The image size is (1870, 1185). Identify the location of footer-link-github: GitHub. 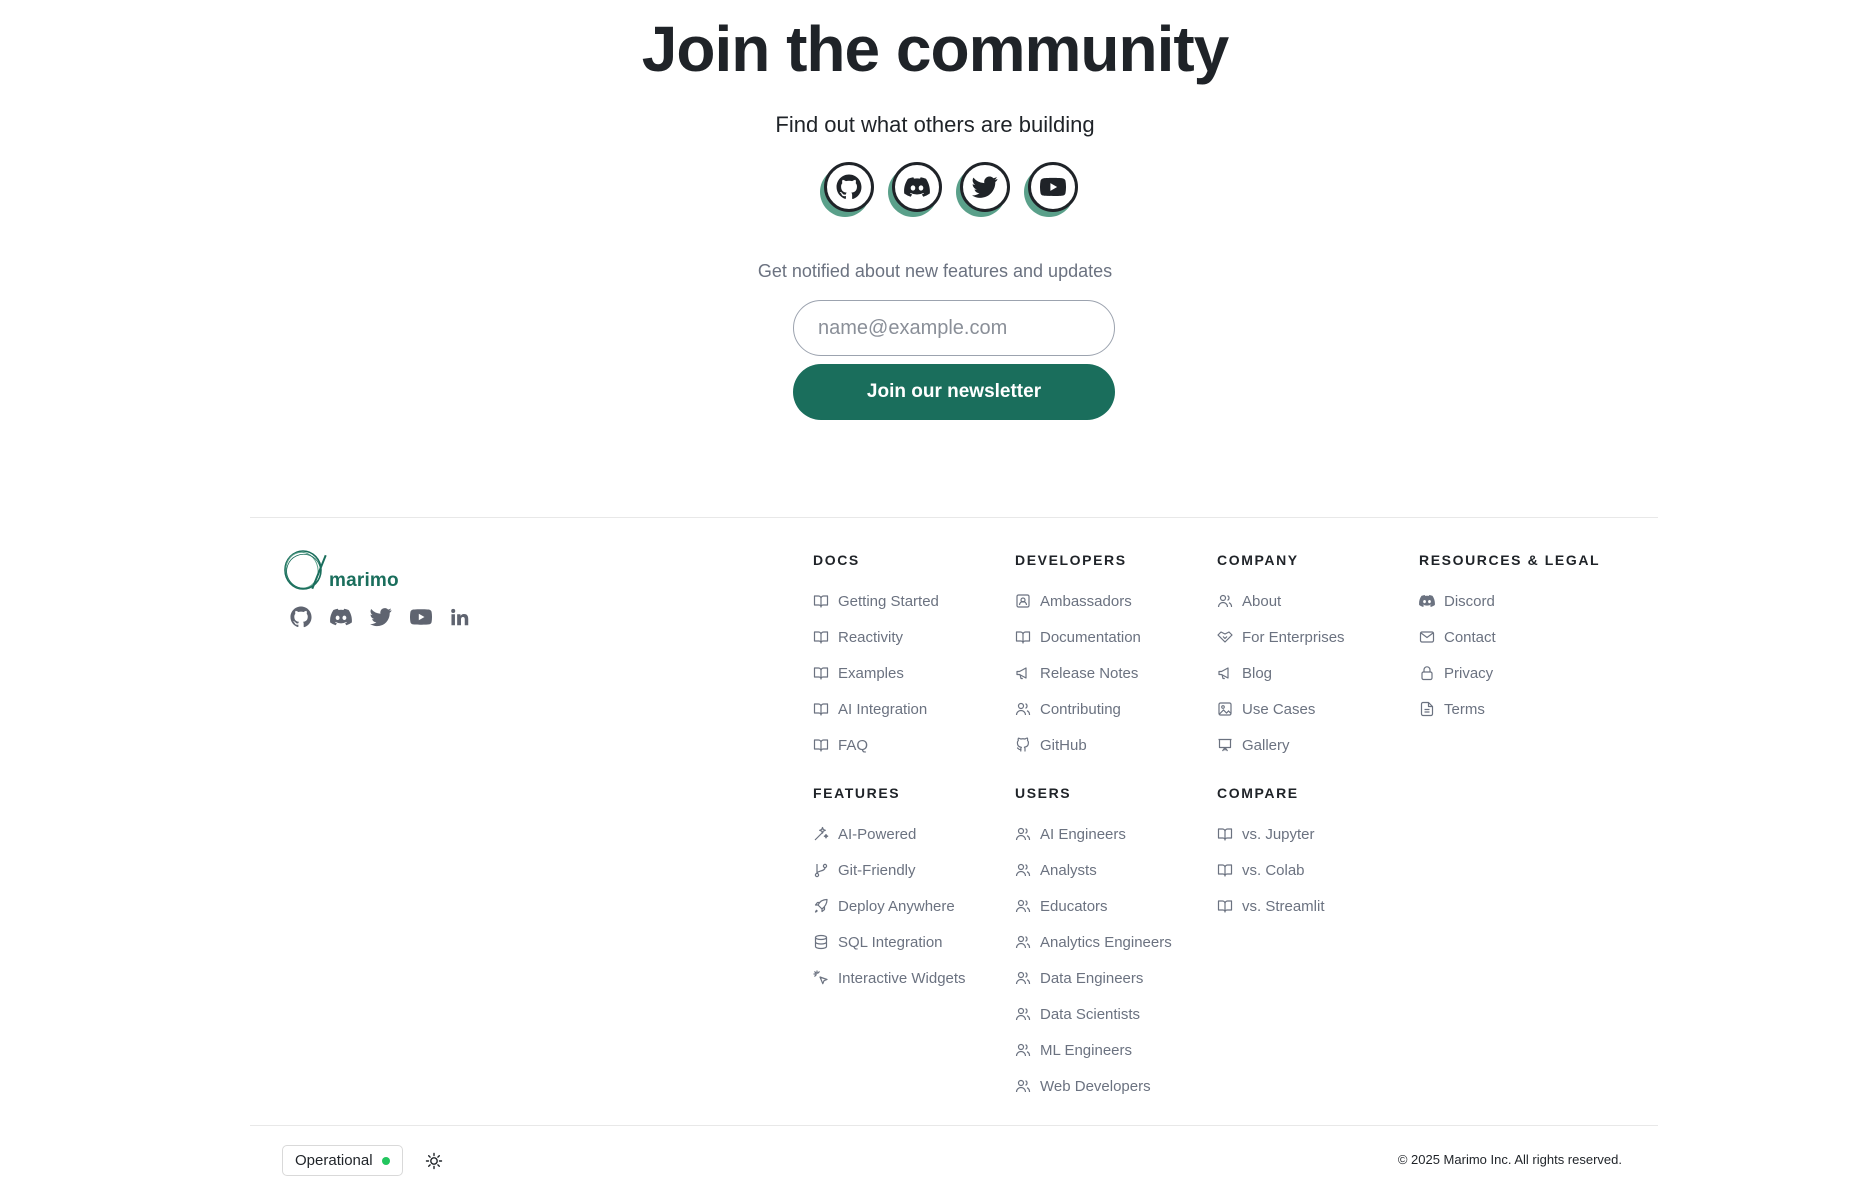
(1115, 745).